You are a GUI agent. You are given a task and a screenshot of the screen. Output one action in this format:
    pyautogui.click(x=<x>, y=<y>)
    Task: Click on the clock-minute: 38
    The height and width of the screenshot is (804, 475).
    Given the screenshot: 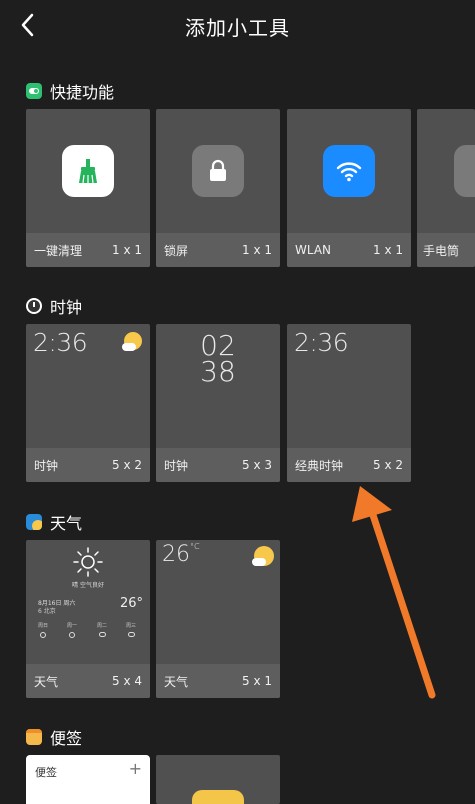 What is the action you would take?
    pyautogui.click(x=218, y=371)
    